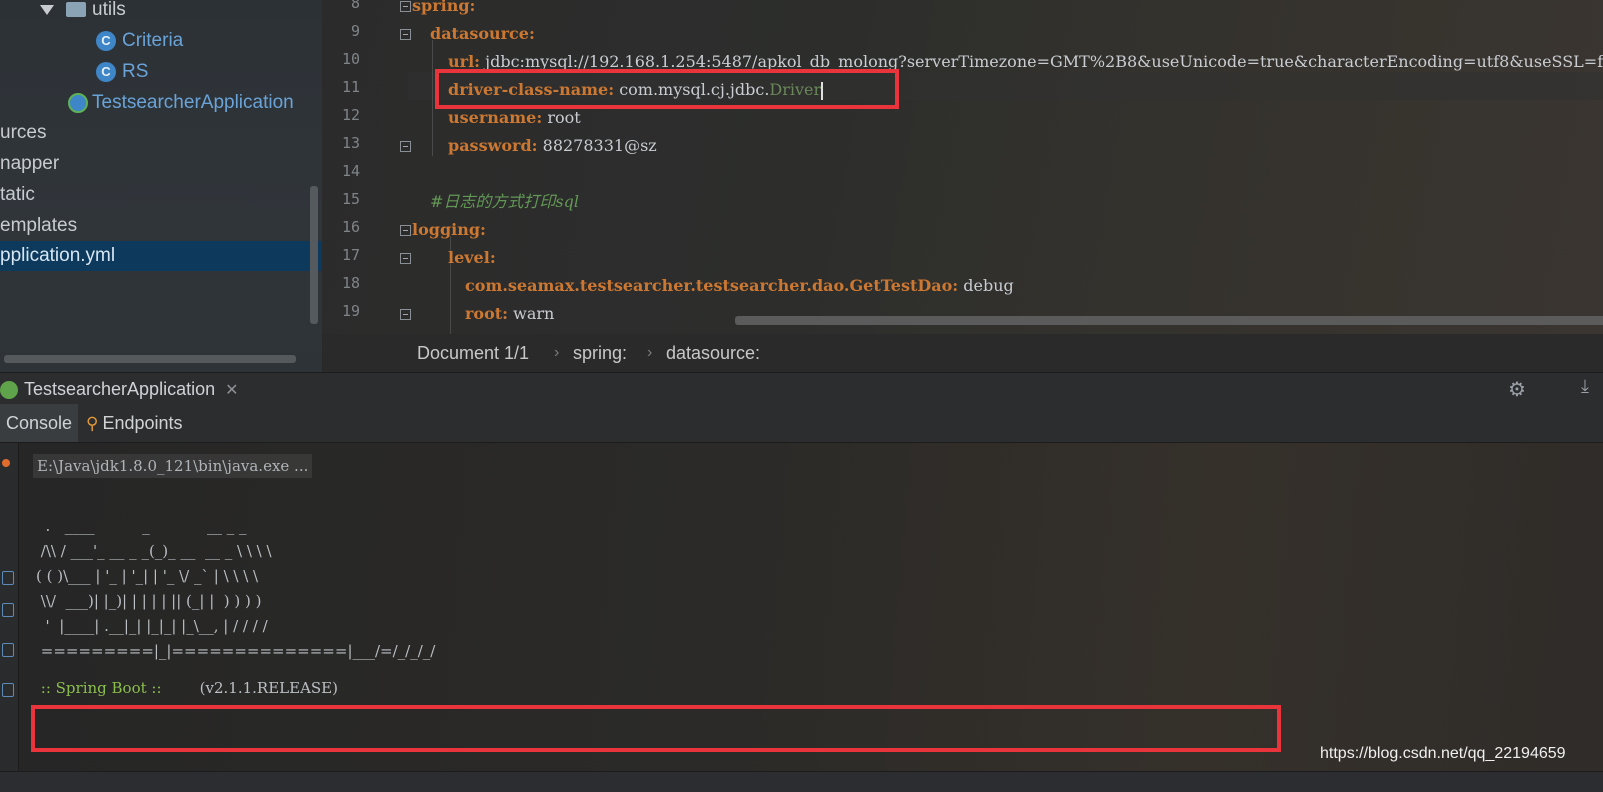 The width and height of the screenshot is (1603, 792). Describe the element at coordinates (482, 33) in the screenshot. I see `code-line-9: datasource:` at that location.